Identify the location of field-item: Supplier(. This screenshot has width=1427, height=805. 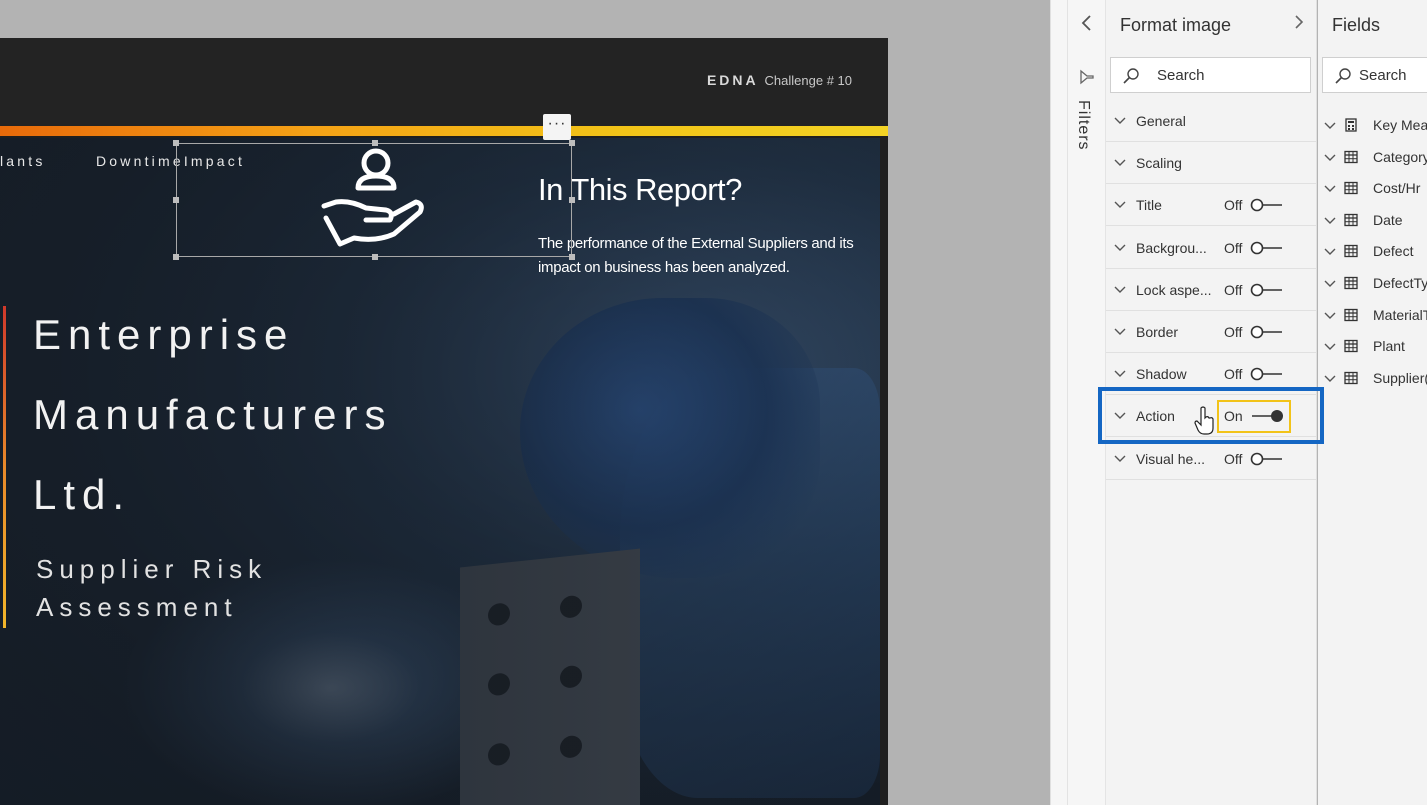
(1372, 378).